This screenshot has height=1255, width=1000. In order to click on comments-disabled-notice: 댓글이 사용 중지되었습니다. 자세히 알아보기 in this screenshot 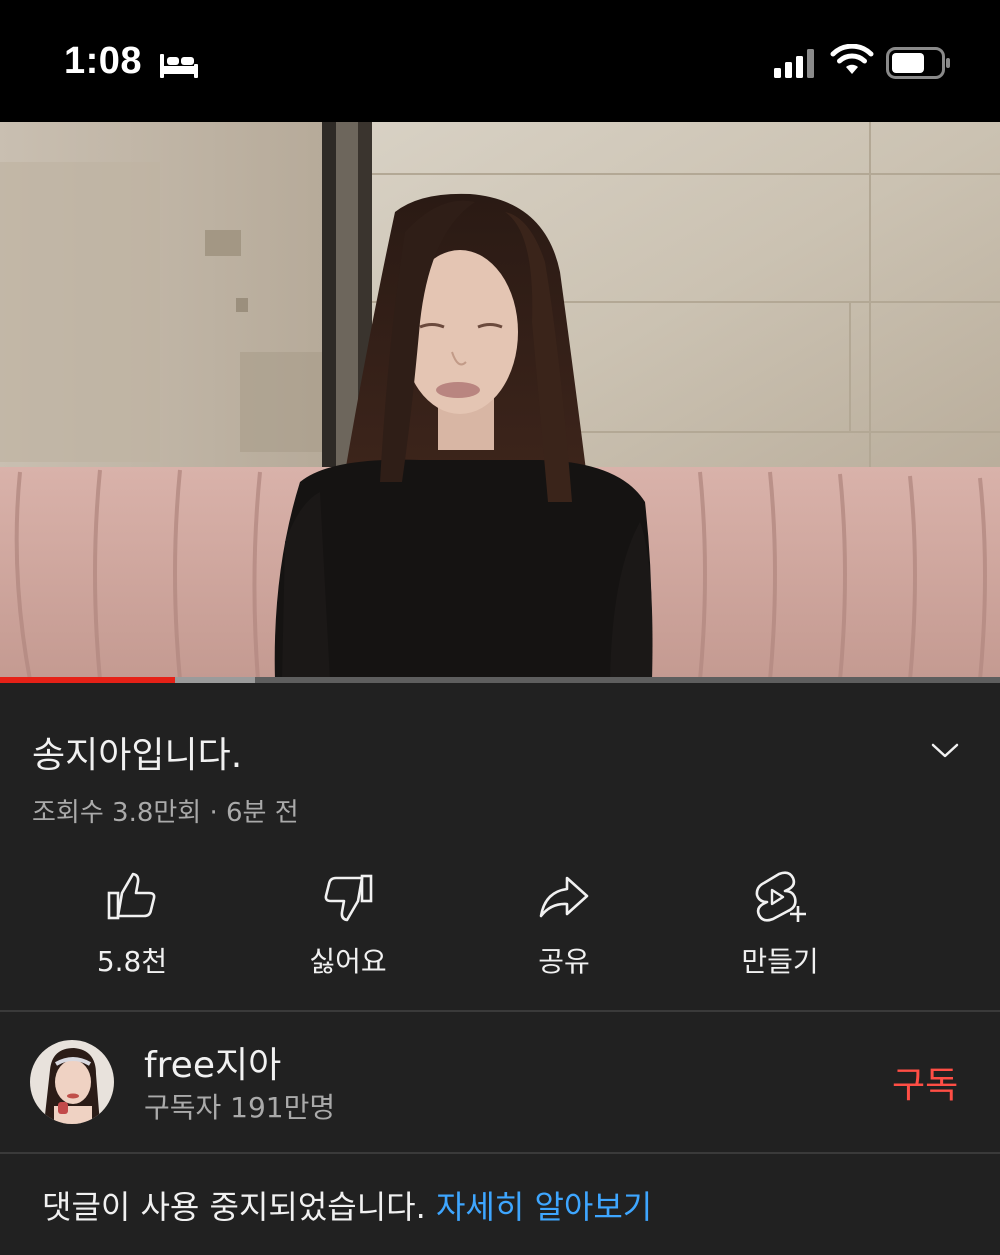, I will do `click(347, 1205)`.